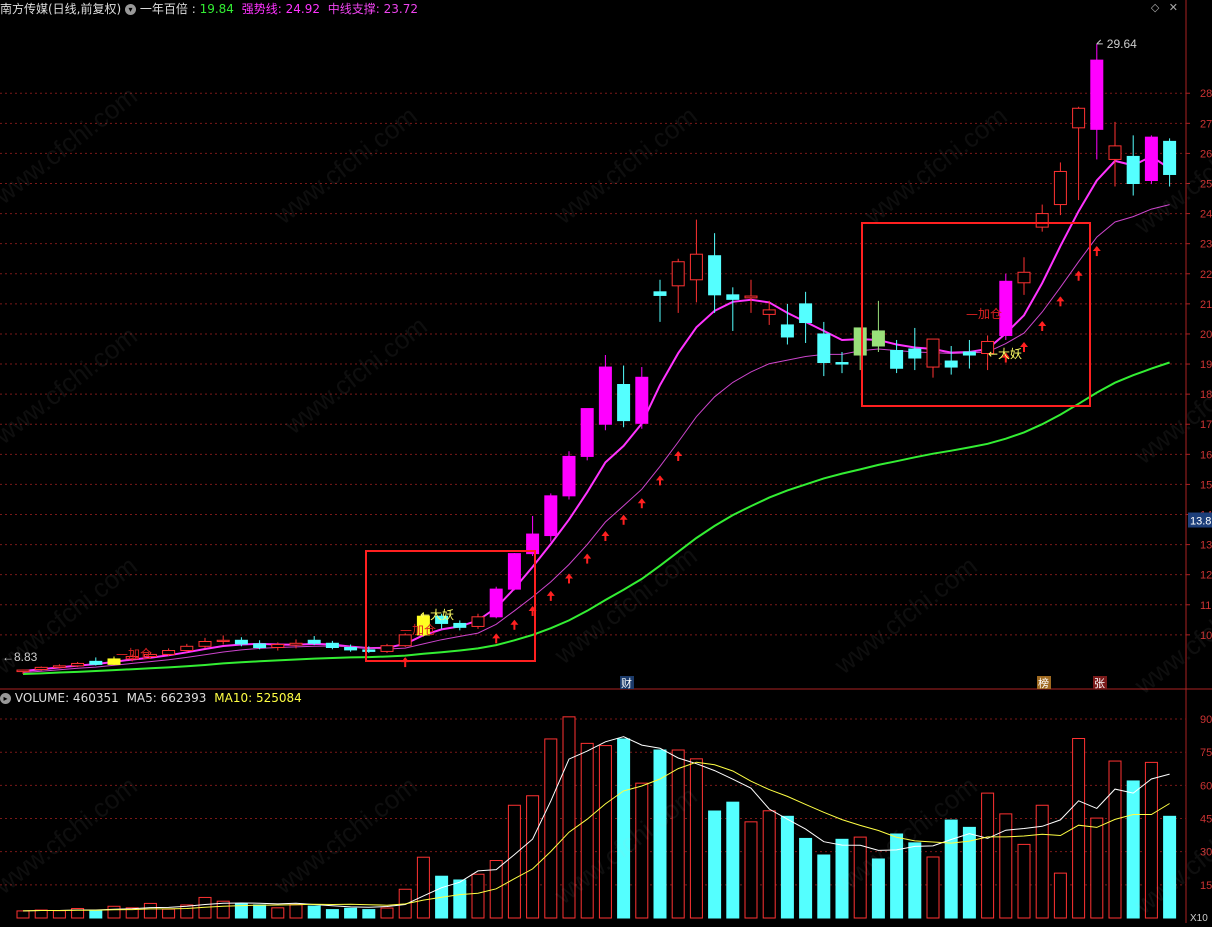  Describe the element at coordinates (1100, 683) in the screenshot. I see `event-limit-marker: 张` at that location.